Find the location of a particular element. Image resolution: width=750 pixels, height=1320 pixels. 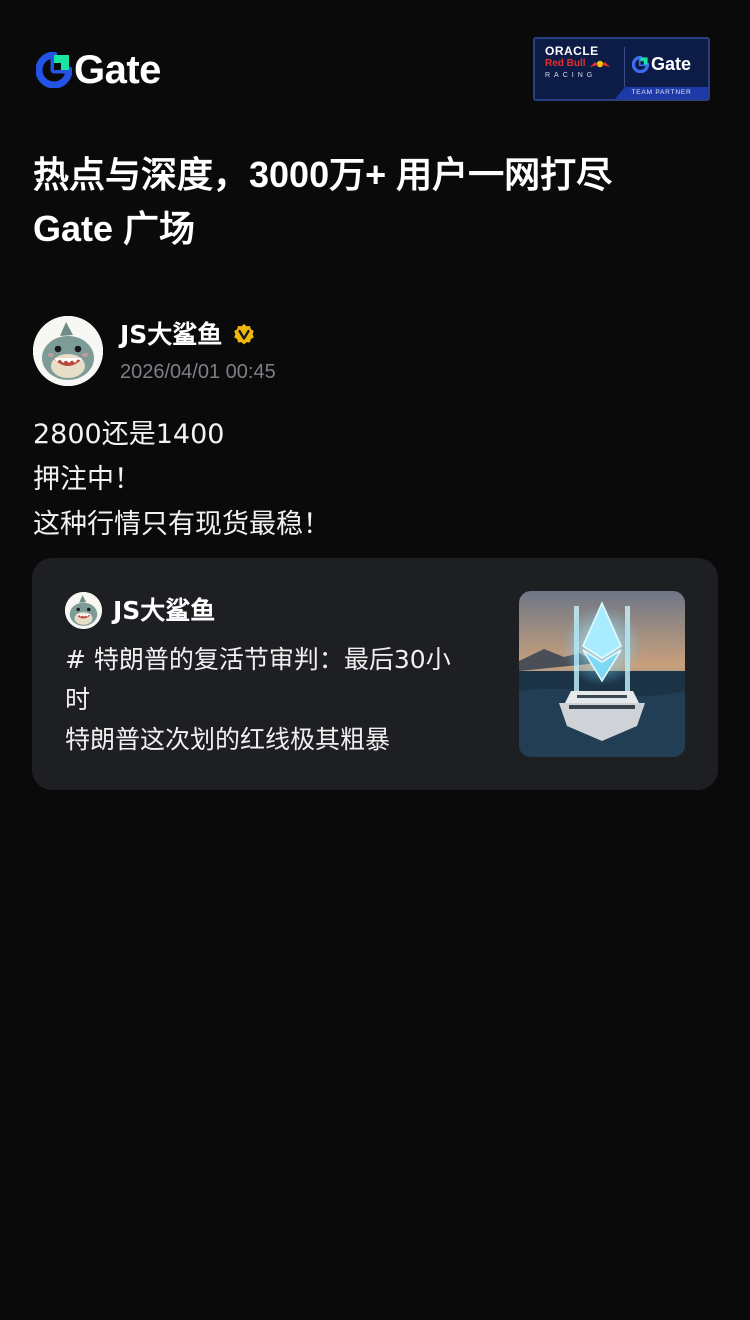

quoted-post-thumbnail is located at coordinates (602, 674).